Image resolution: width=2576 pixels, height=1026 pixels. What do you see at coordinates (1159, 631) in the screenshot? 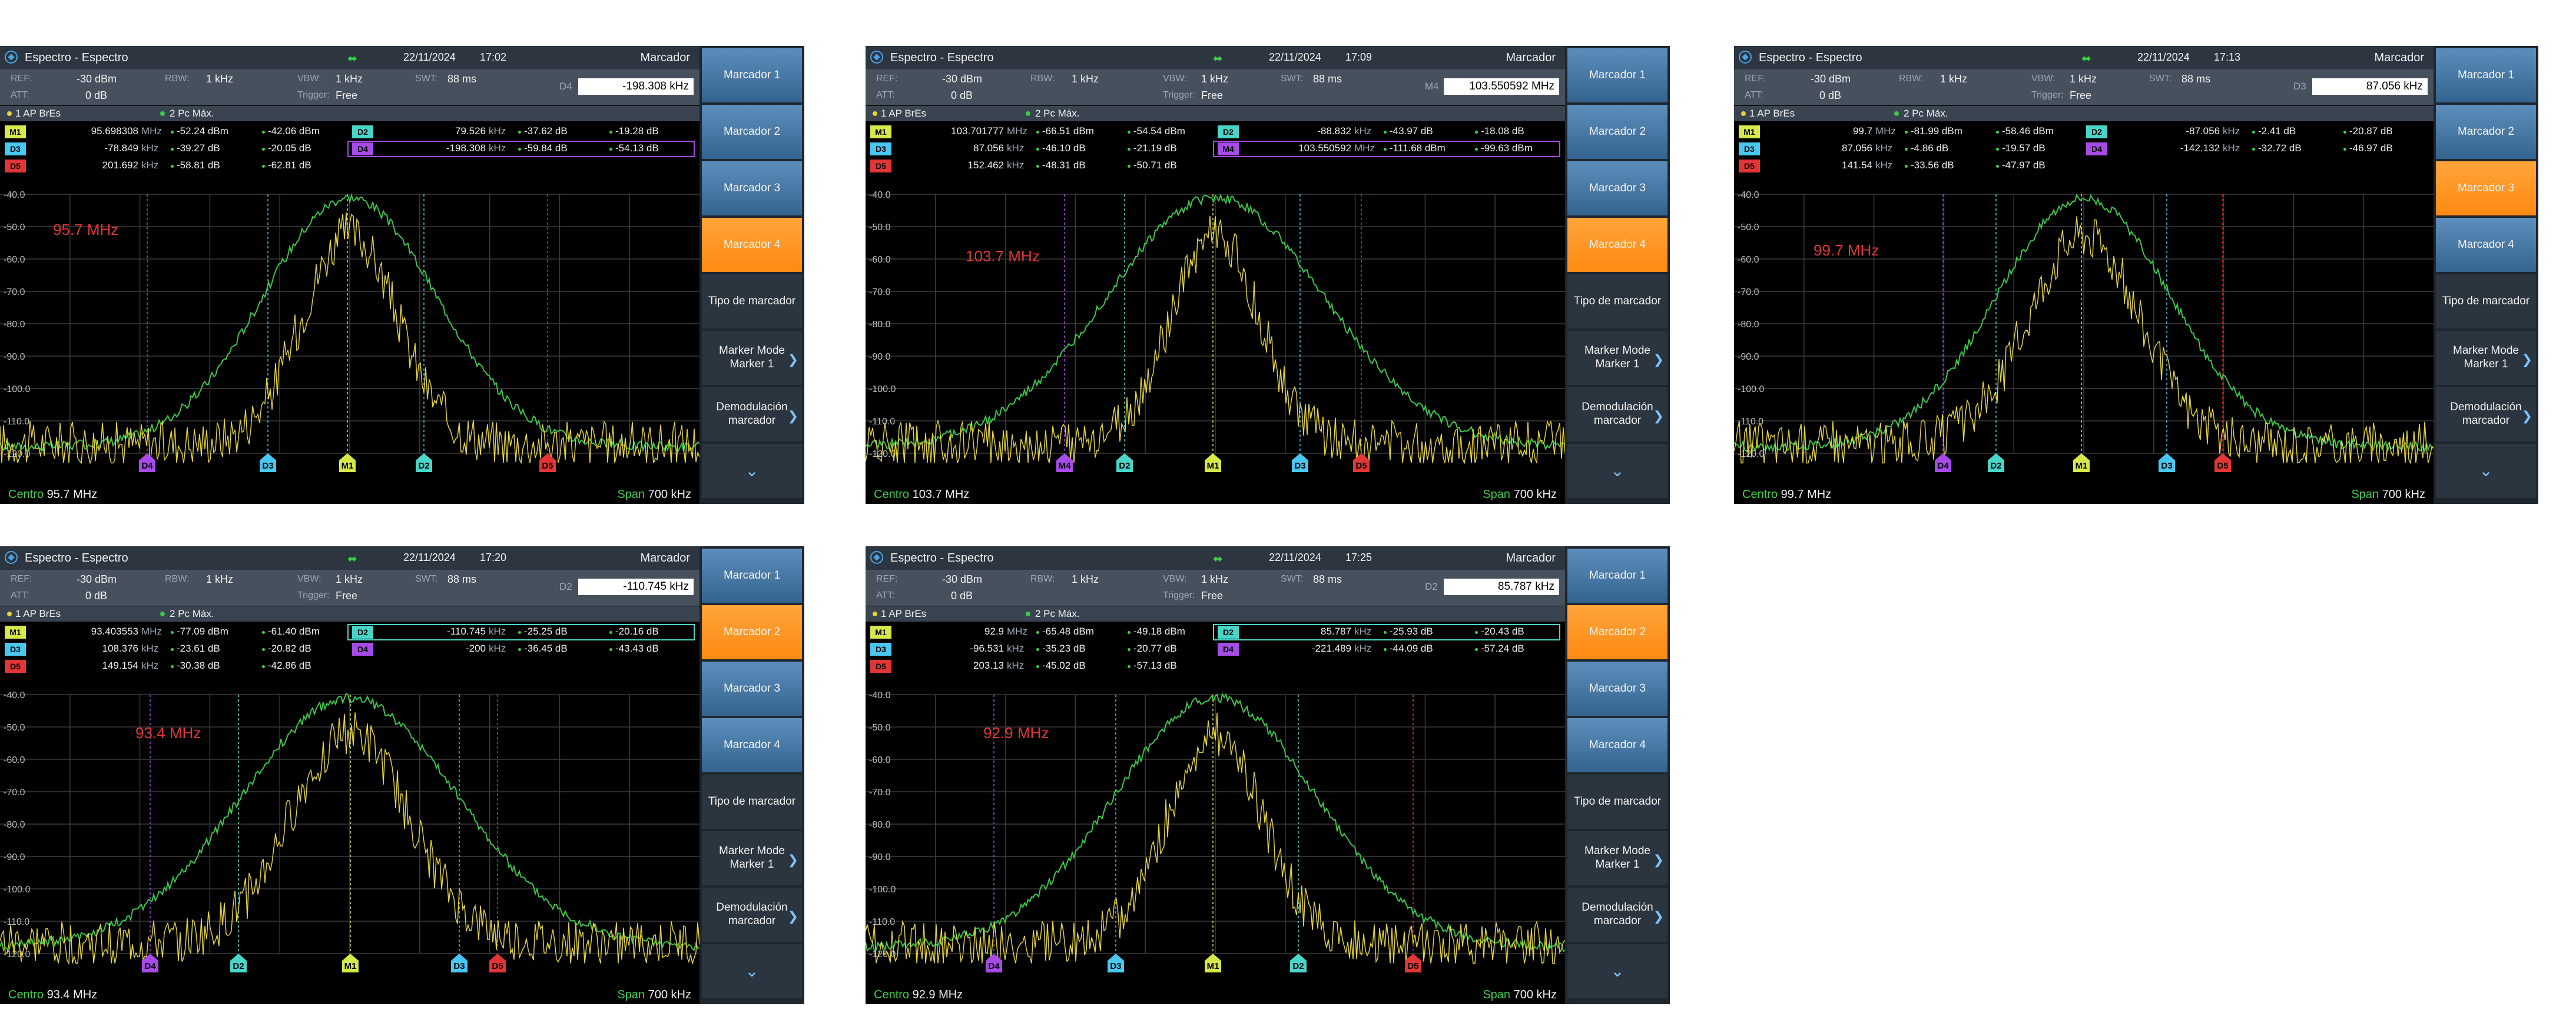
I see `marker-level-trace2: -49.18 dBm` at bounding box center [1159, 631].